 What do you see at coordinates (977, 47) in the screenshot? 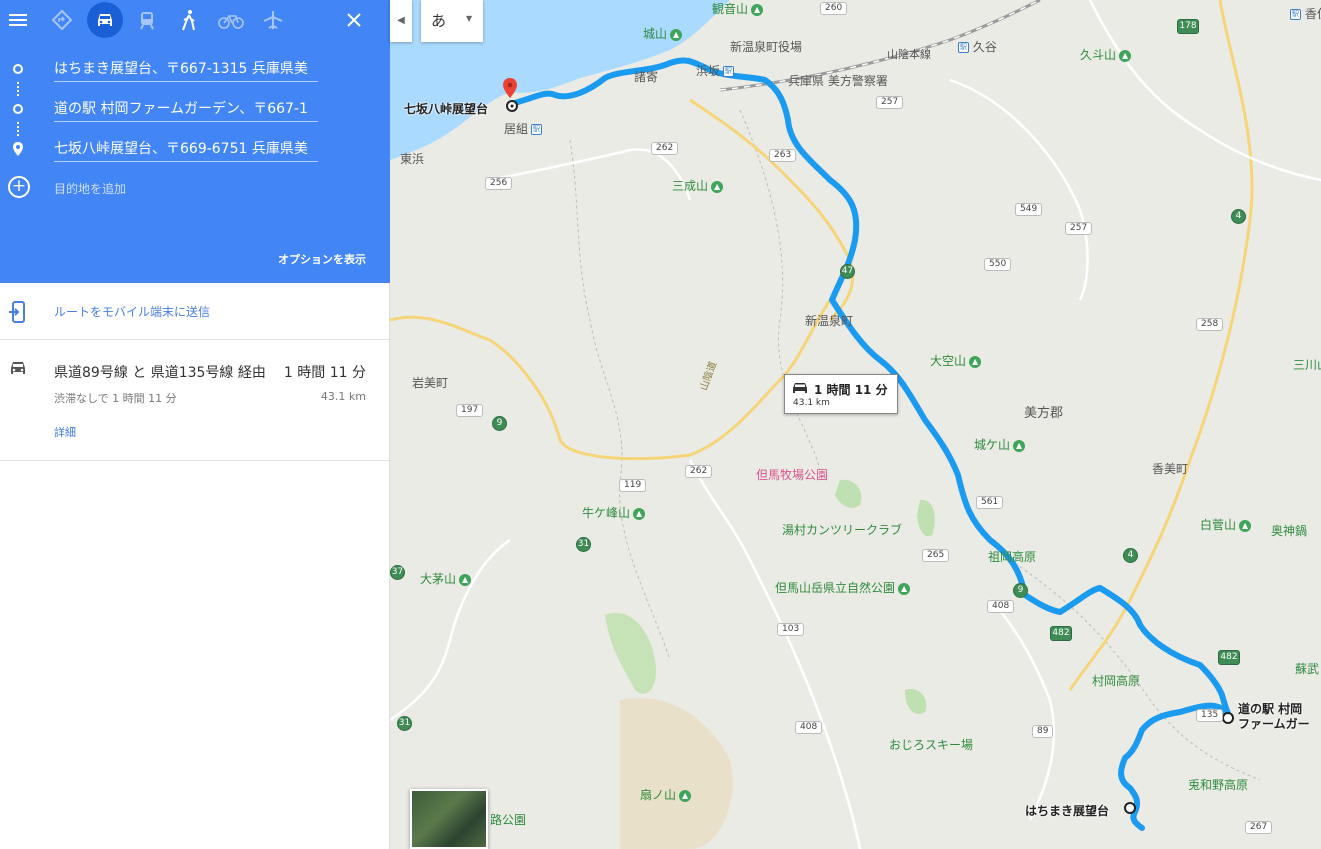
I see `place-kutani: 駅 久谷` at bounding box center [977, 47].